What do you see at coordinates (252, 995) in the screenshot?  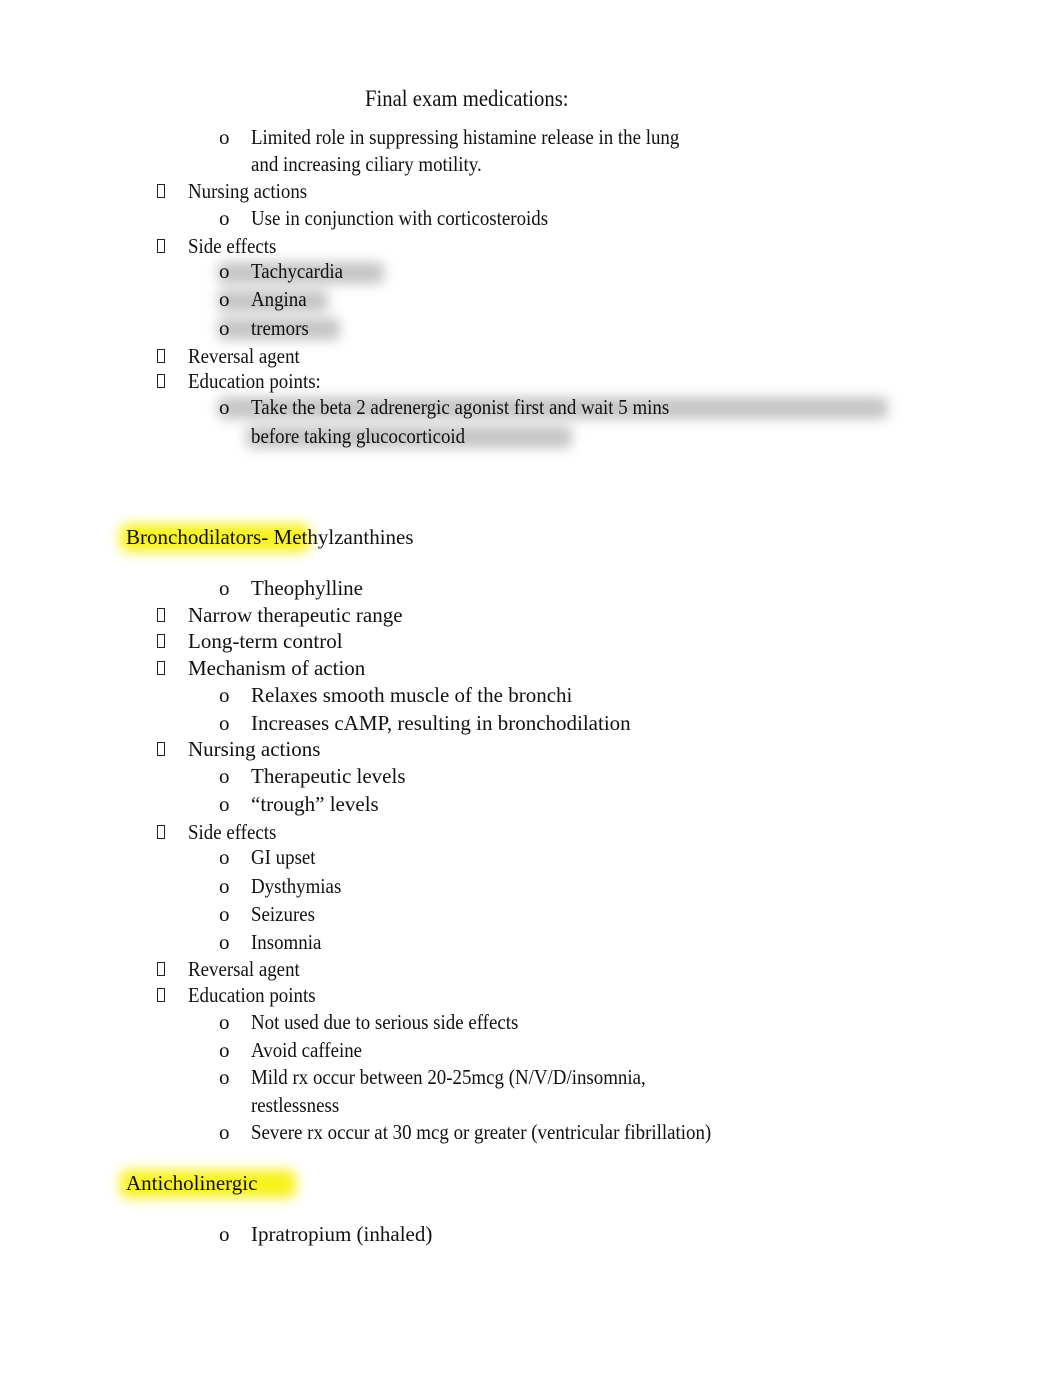 I see `list-item: Education points` at bounding box center [252, 995].